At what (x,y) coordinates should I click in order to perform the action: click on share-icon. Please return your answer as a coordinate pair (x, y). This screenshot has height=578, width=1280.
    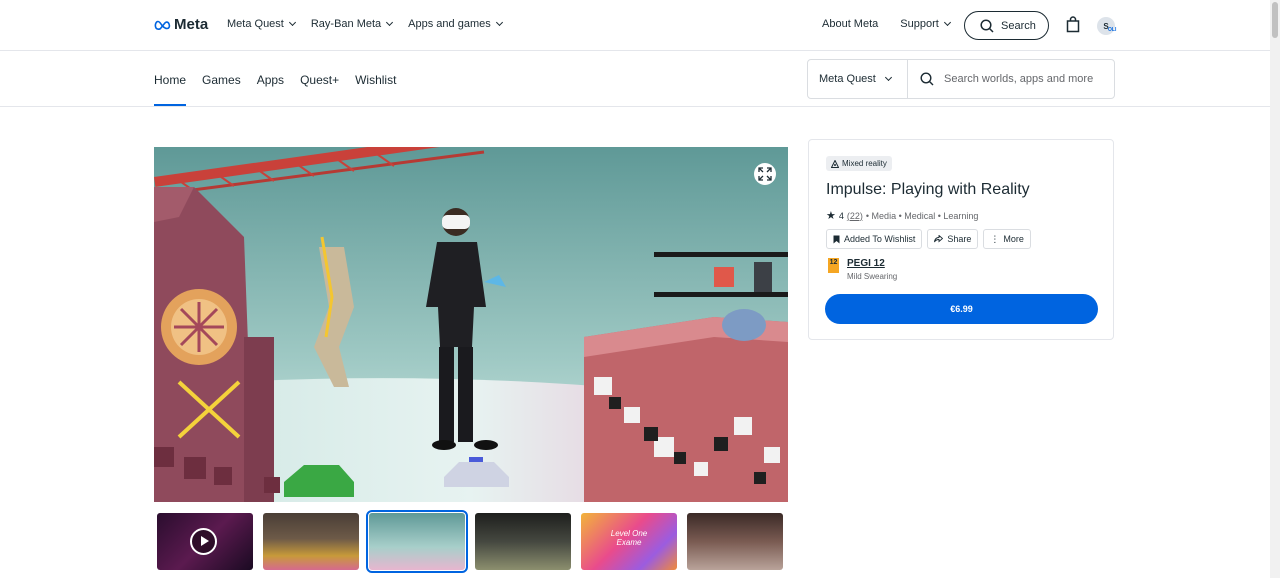
    Looking at the image, I should click on (939, 239).